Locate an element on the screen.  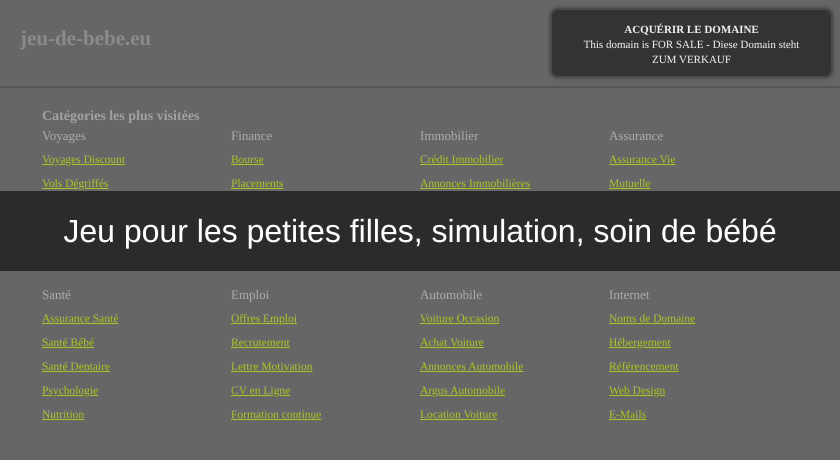
category-link: Bourse is located at coordinates (247, 160).